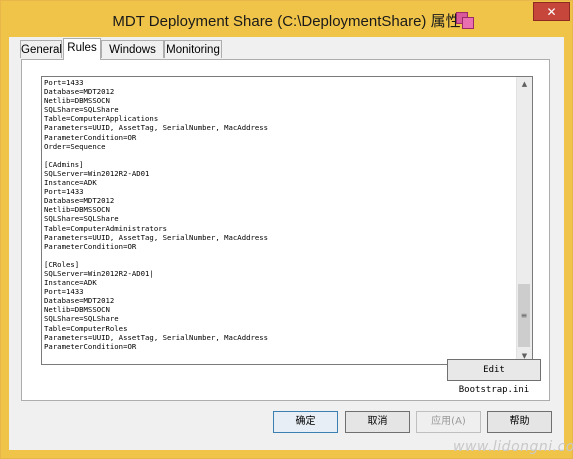  What do you see at coordinates (524, 84) in the screenshot?
I see `scroll-up-icon: ▲` at bounding box center [524, 84].